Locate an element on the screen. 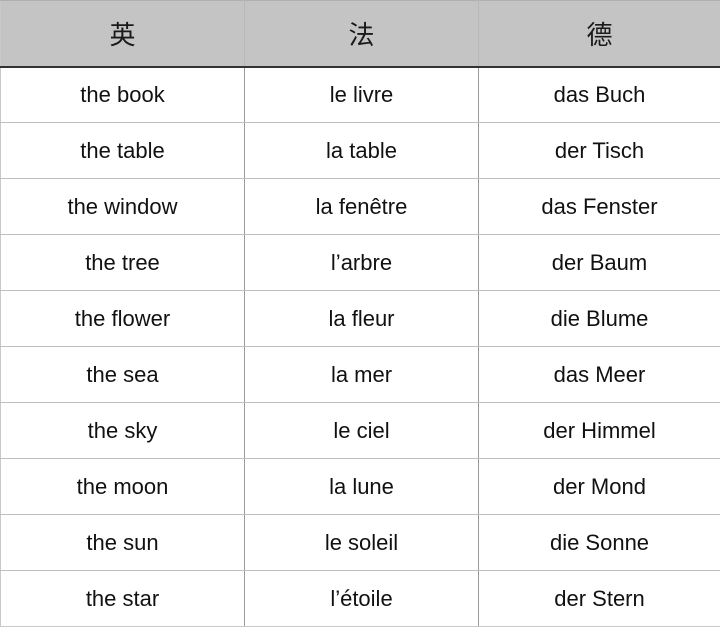 This screenshot has height=627, width=720. cell-french: le livre is located at coordinates (362, 95).